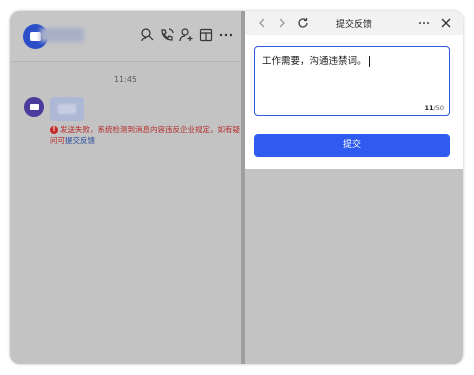 This screenshot has width=474, height=375. What do you see at coordinates (186, 35) in the screenshot?
I see `add-member-icon` at bounding box center [186, 35].